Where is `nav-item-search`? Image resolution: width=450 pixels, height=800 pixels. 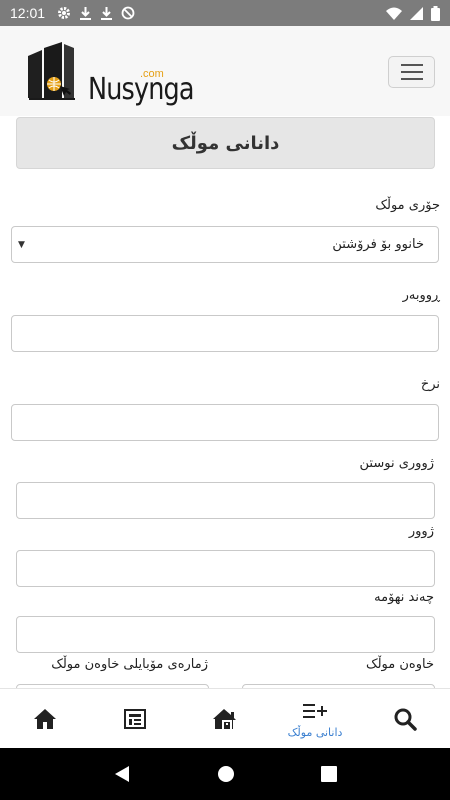 nav-item-search is located at coordinates (405, 718).